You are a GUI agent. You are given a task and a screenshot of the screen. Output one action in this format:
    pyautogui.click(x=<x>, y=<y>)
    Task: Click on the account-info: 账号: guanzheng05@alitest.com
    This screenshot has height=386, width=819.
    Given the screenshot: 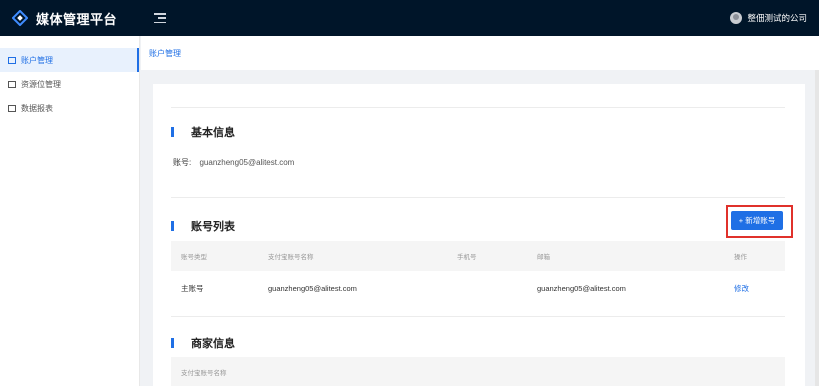 What is the action you would take?
    pyautogui.click(x=233, y=162)
    